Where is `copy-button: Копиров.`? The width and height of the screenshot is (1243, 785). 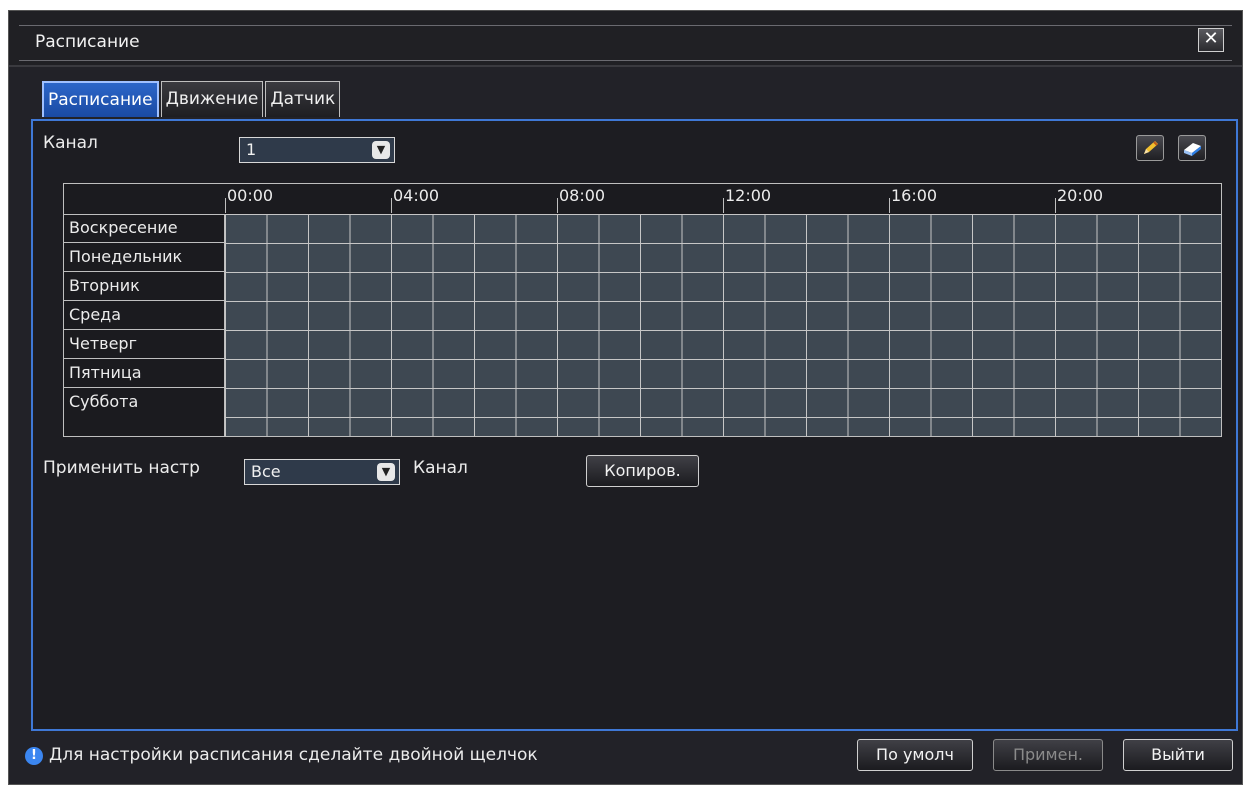 copy-button: Копиров. is located at coordinates (642, 471).